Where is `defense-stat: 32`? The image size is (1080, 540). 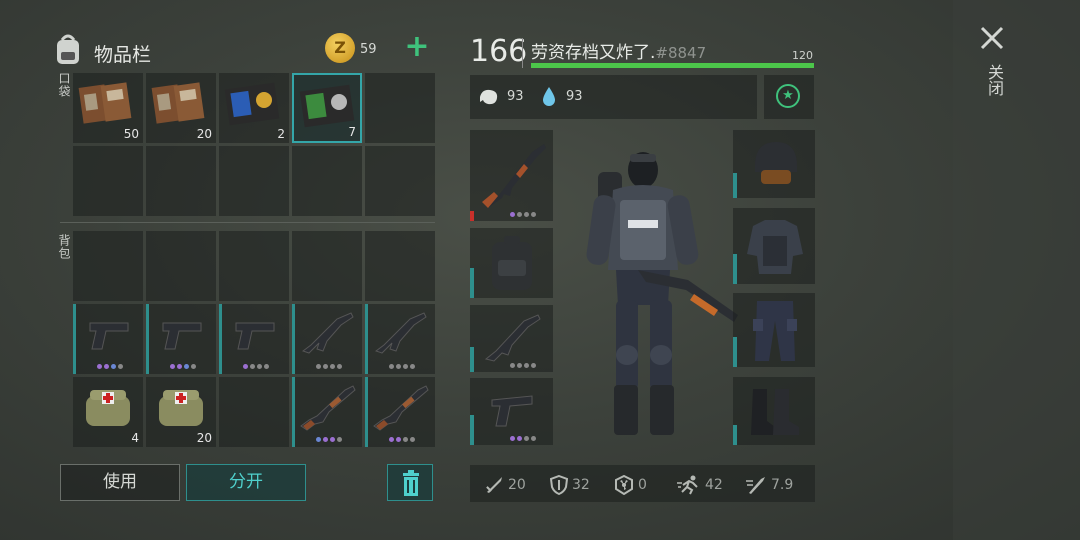
defense-stat: 32 is located at coordinates (570, 485).